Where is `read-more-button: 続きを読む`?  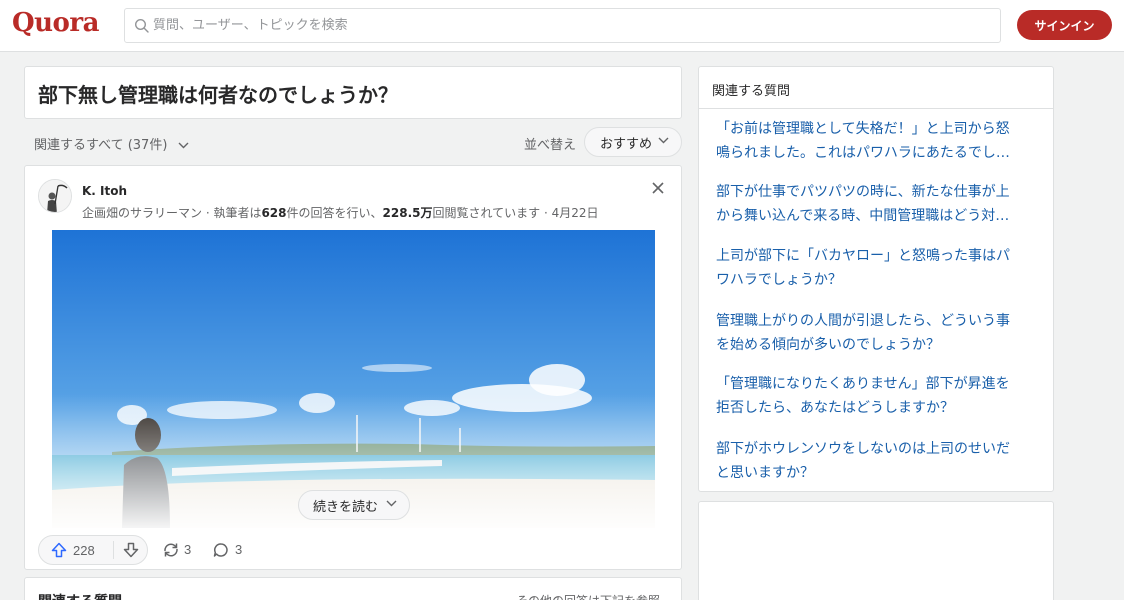 read-more-button: 続きを読む is located at coordinates (354, 505).